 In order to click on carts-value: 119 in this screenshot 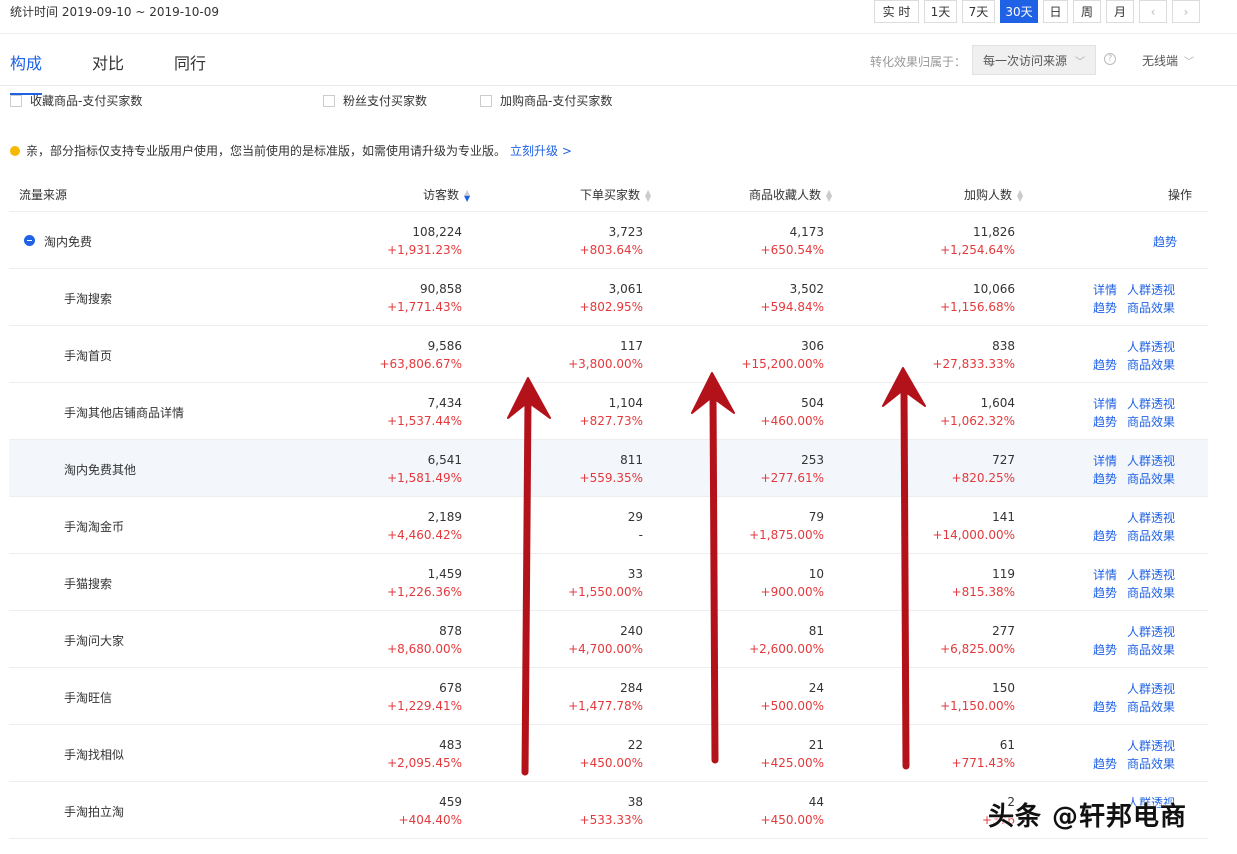, I will do `click(1003, 574)`.